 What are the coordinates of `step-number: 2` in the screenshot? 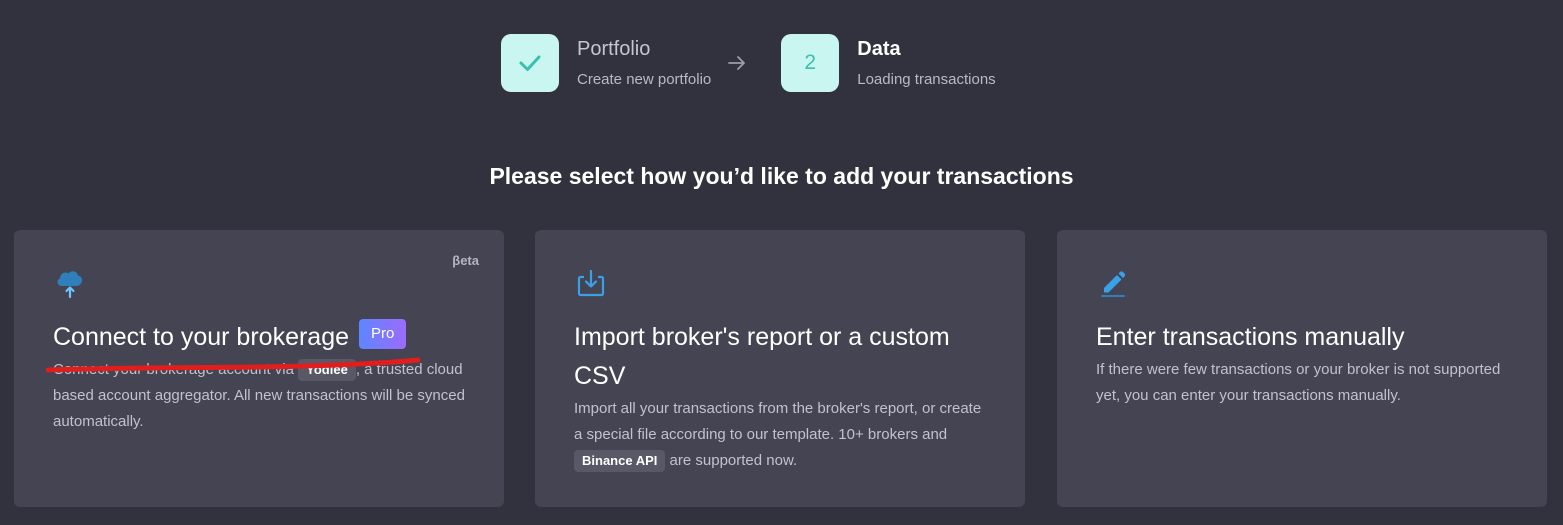 It's located at (810, 62).